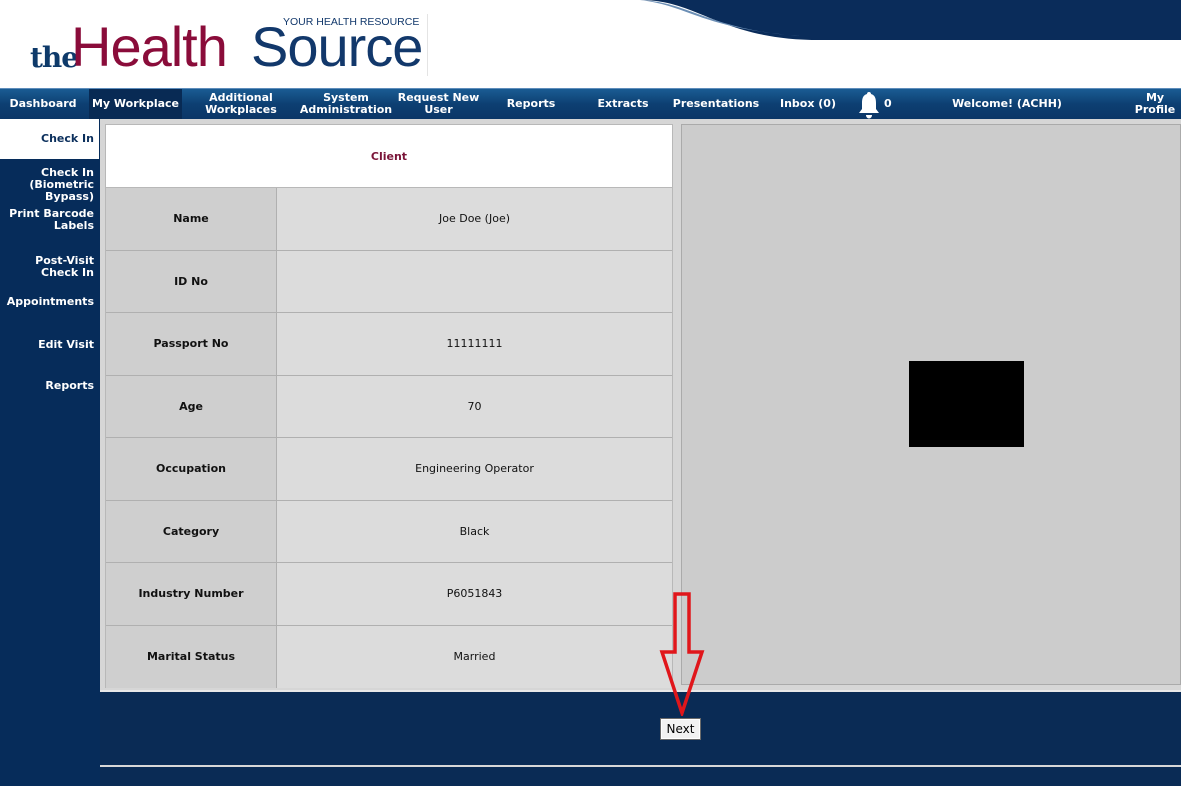  What do you see at coordinates (808, 104) in the screenshot?
I see `nav-inbox: Inbox (0)` at bounding box center [808, 104].